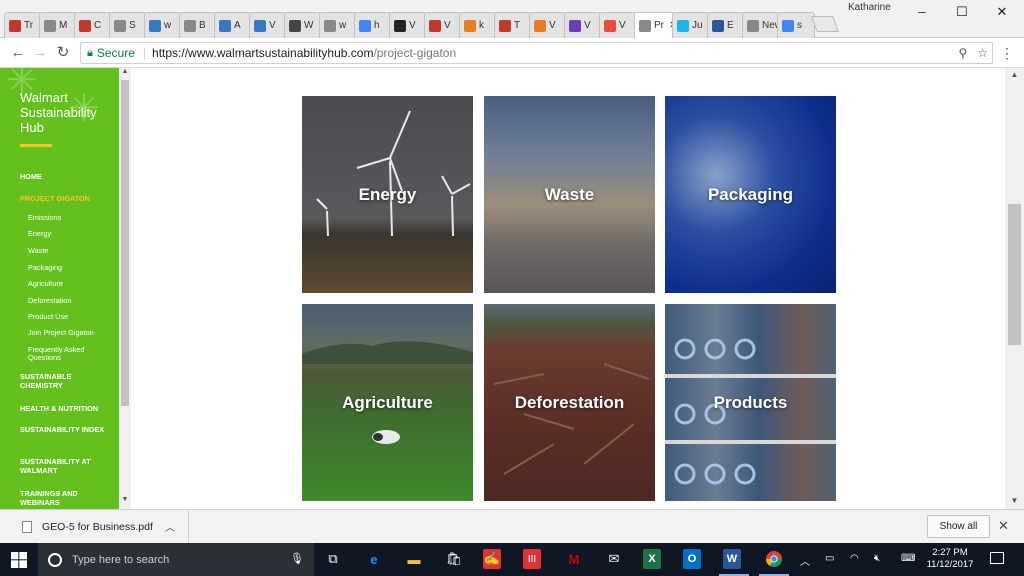 This screenshot has height=576, width=1024. What do you see at coordinates (532, 559) in the screenshot?
I see `app-red-icon: III` at bounding box center [532, 559].